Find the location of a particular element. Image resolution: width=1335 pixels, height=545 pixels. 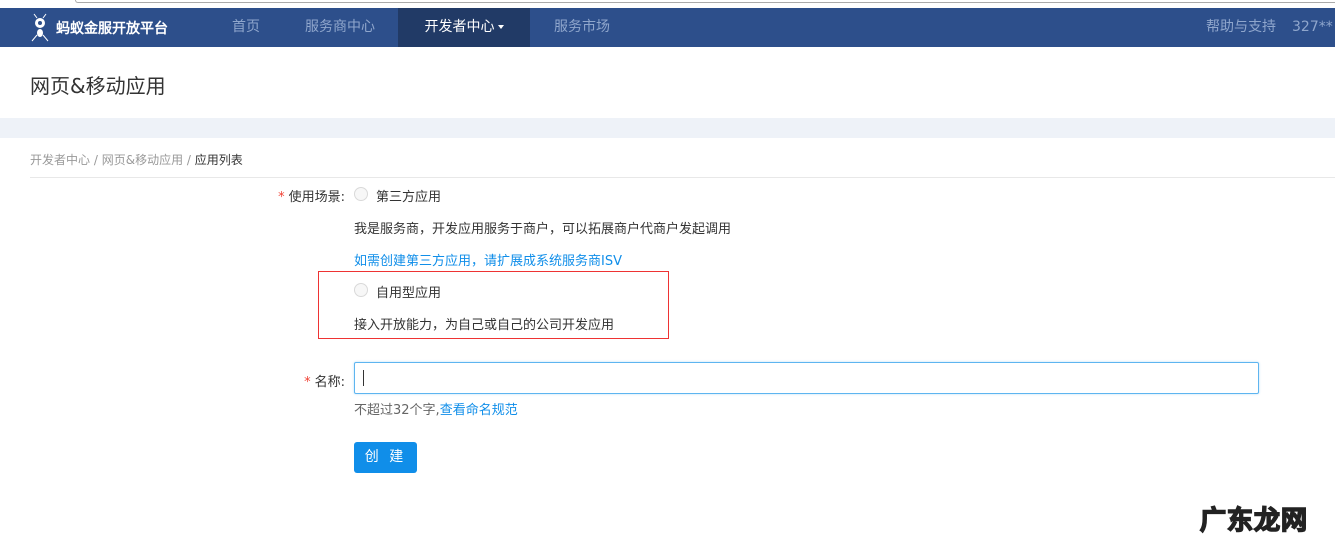

browser-edge is located at coordinates (667, 4).